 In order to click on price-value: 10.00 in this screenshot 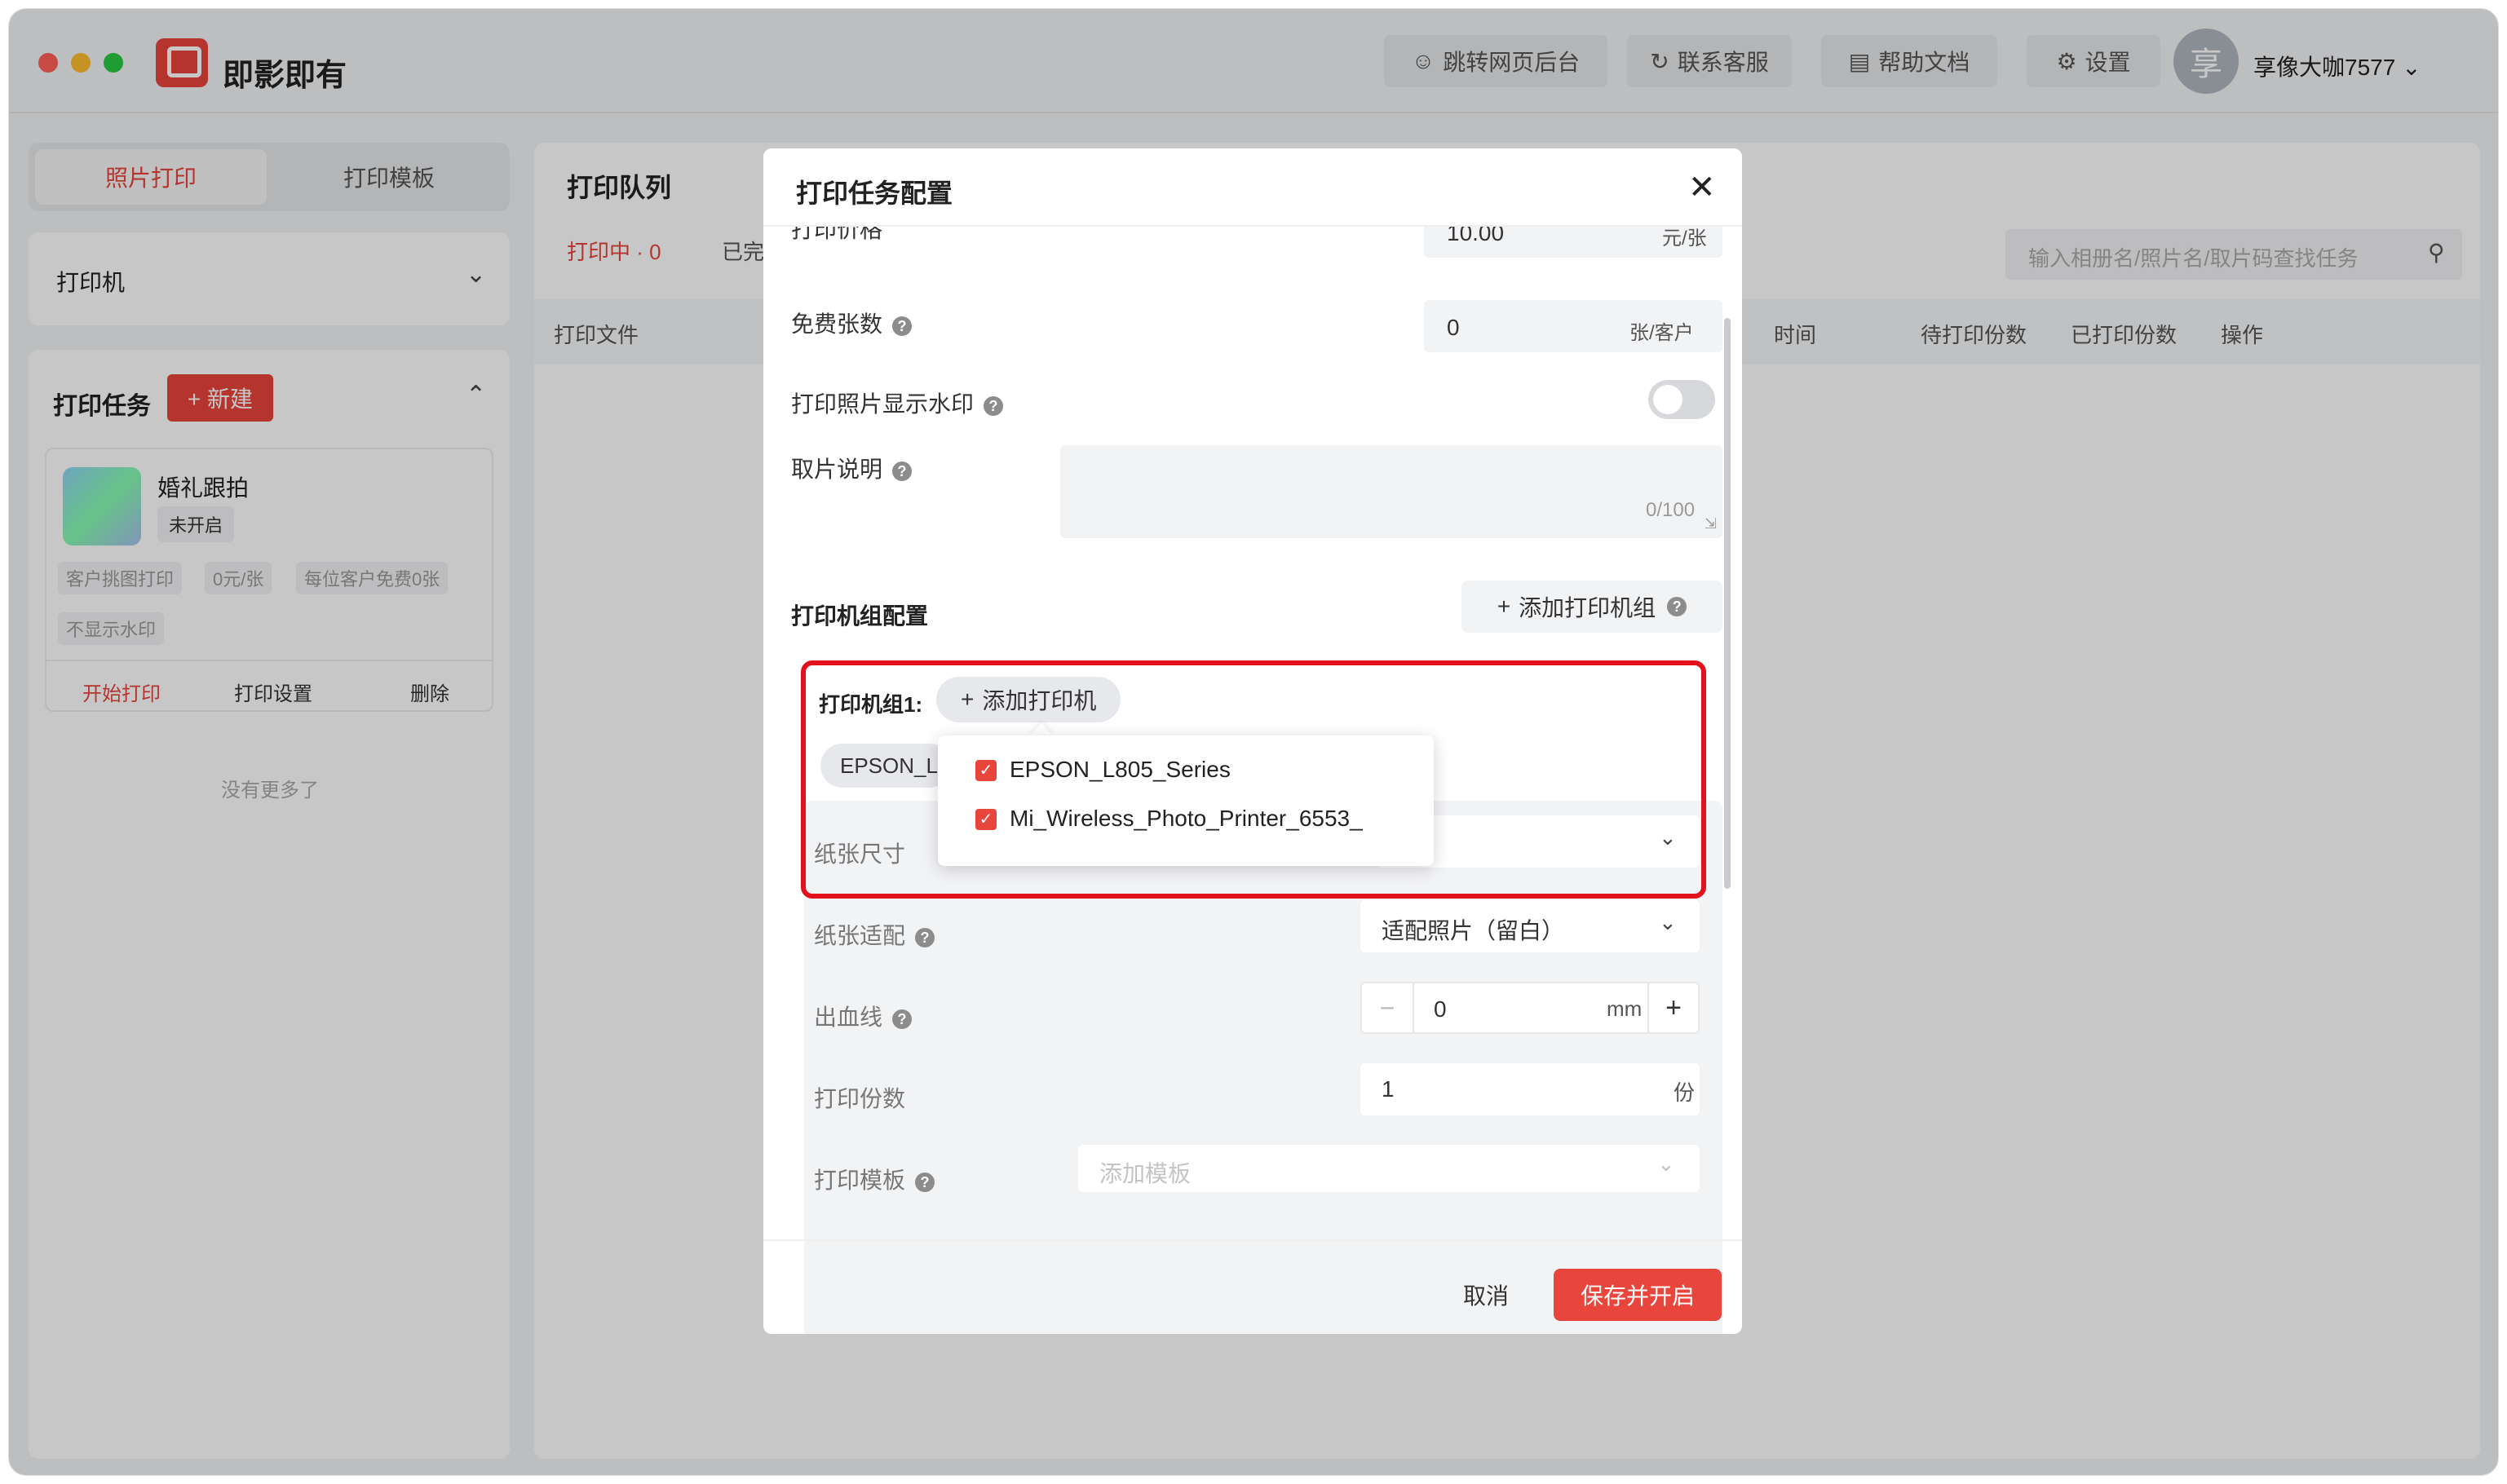, I will do `click(1476, 236)`.